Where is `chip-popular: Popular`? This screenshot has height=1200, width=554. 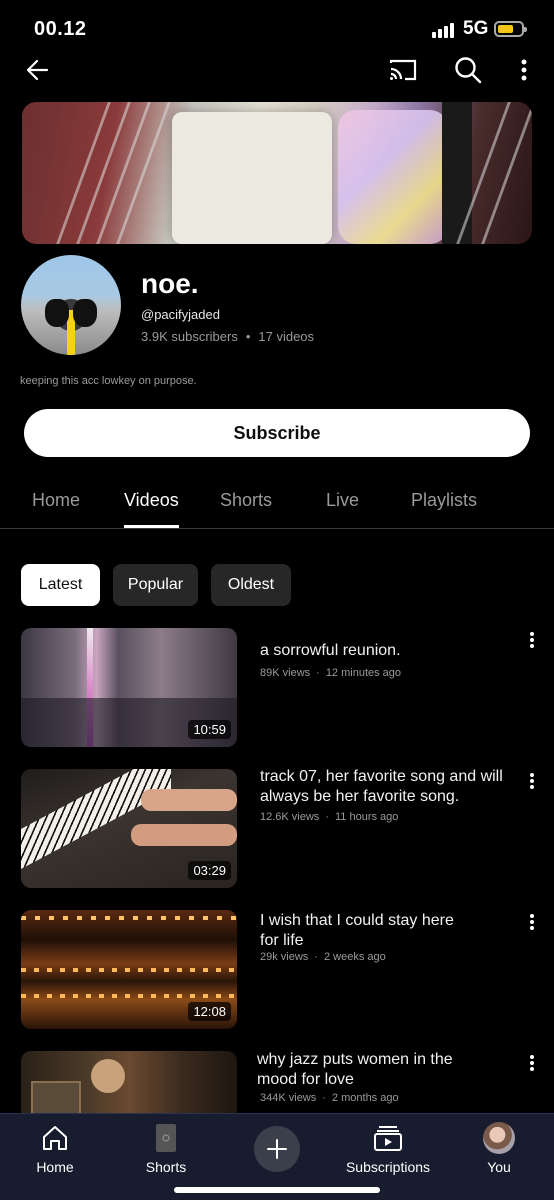 chip-popular: Popular is located at coordinates (155, 585).